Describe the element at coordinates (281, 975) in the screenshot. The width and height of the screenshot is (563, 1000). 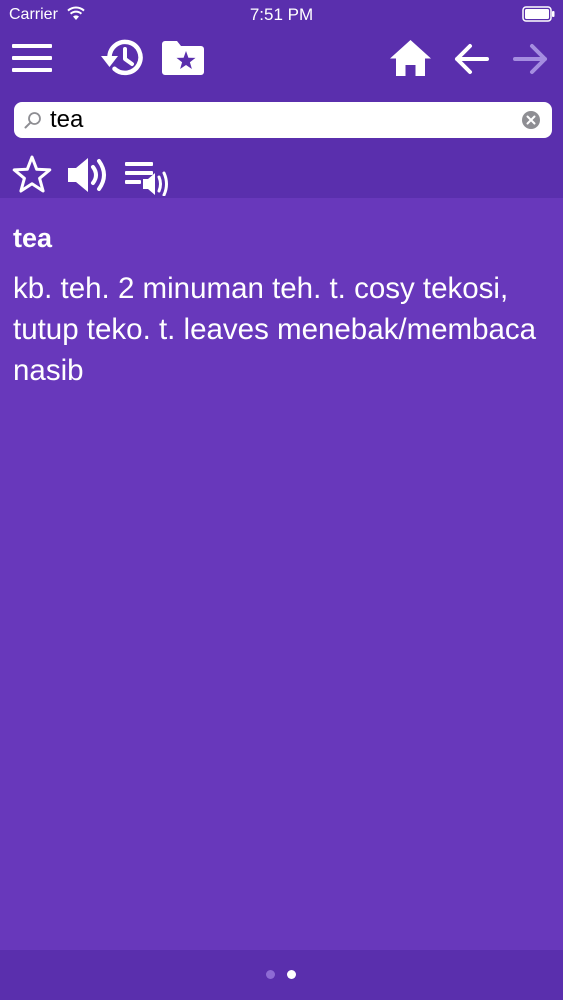
I see `page-indicator-bar` at that location.